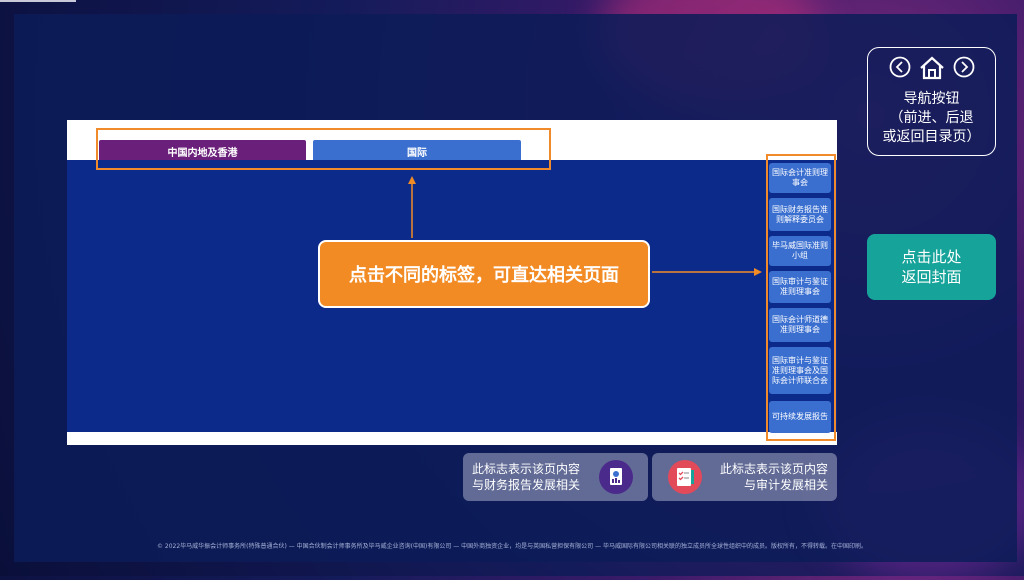 The image size is (1024, 580). What do you see at coordinates (964, 67) in the screenshot?
I see `forward-icon` at bounding box center [964, 67].